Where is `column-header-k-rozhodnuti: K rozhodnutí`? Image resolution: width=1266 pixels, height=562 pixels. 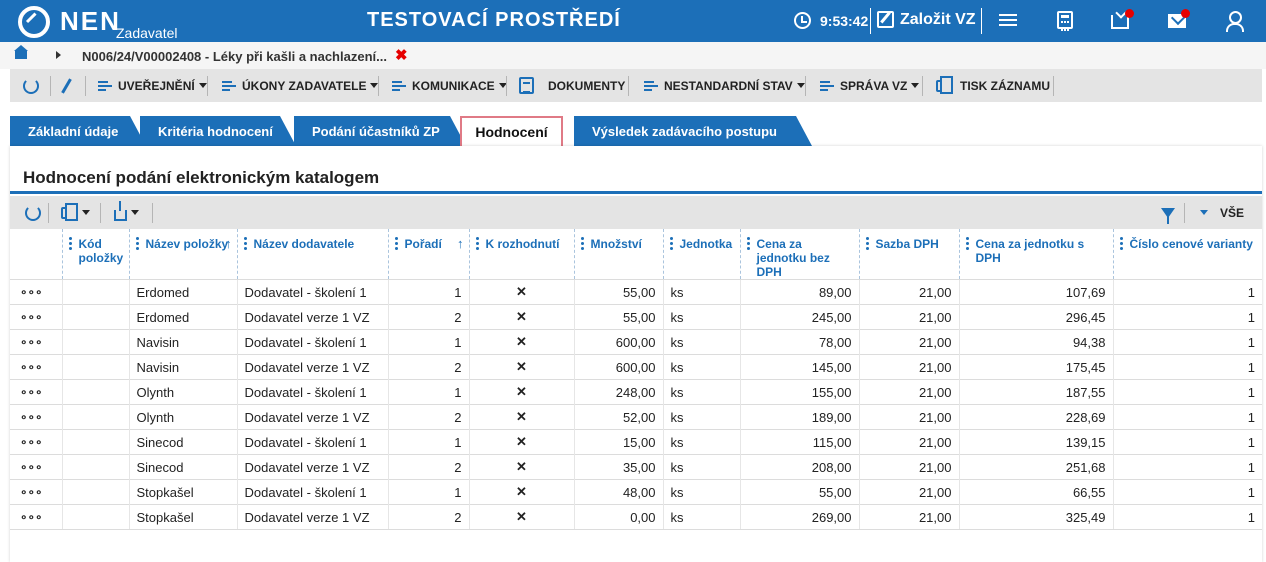 column-header-k-rozhodnuti: K rozhodnutí is located at coordinates (521, 254).